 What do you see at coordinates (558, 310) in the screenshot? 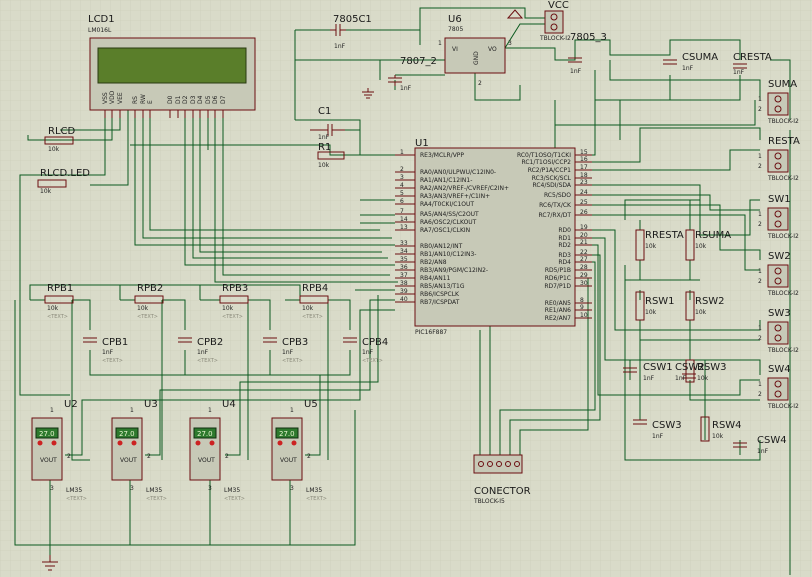
I see `mcu-pin-name: RE1/AN6` at bounding box center [558, 310].